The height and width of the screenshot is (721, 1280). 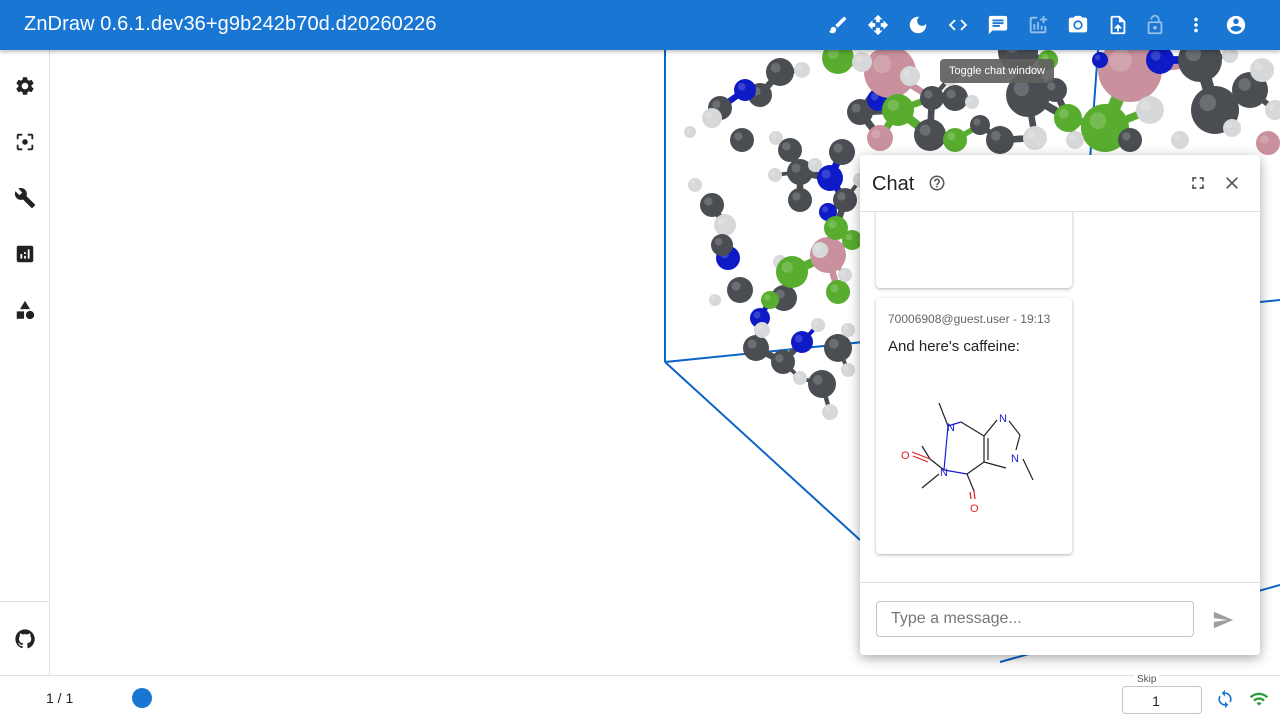 What do you see at coordinates (1155, 25) in the screenshot?
I see `lock-button` at bounding box center [1155, 25].